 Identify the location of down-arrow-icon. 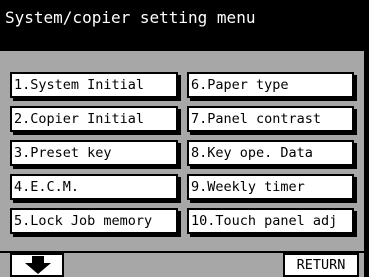
(38, 265).